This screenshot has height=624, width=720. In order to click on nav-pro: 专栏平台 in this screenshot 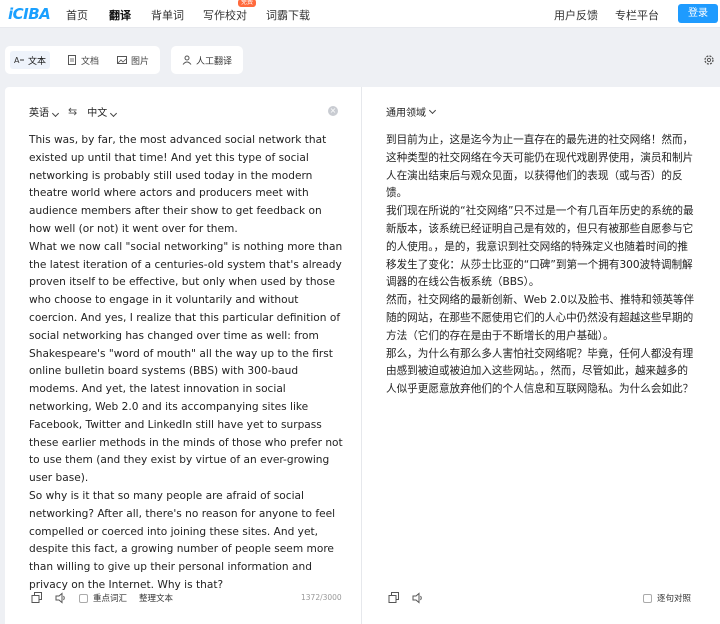, I will do `click(637, 15)`.